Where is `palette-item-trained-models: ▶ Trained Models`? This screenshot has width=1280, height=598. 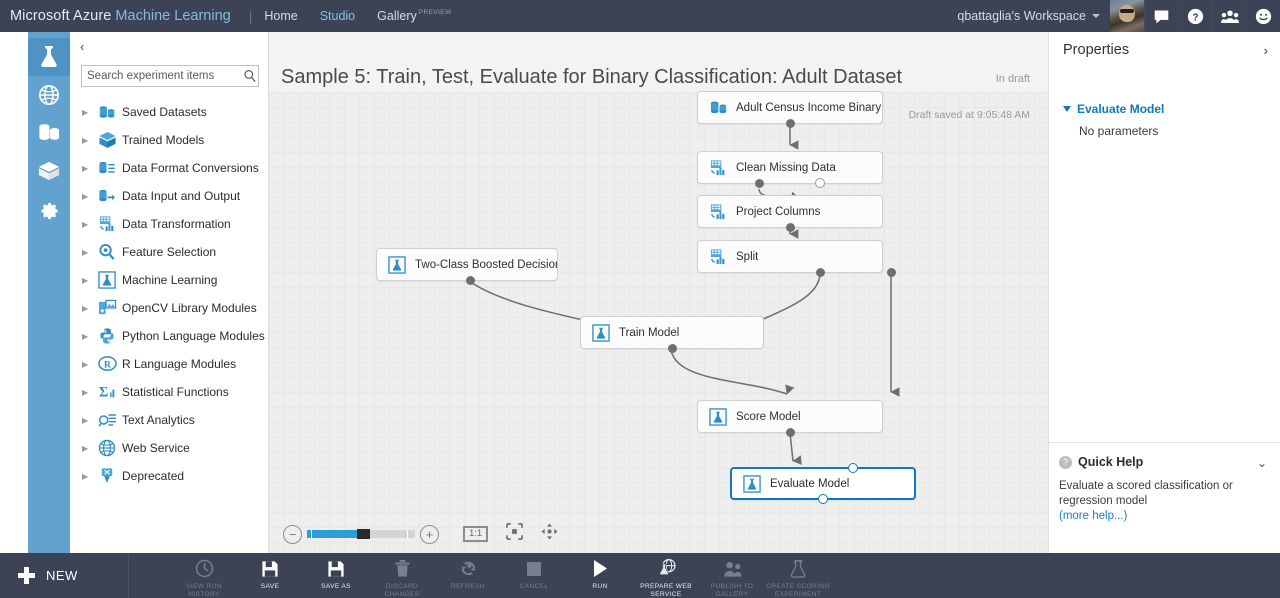
palette-item-trained-models: ▶ Trained Models is located at coordinates (169, 140).